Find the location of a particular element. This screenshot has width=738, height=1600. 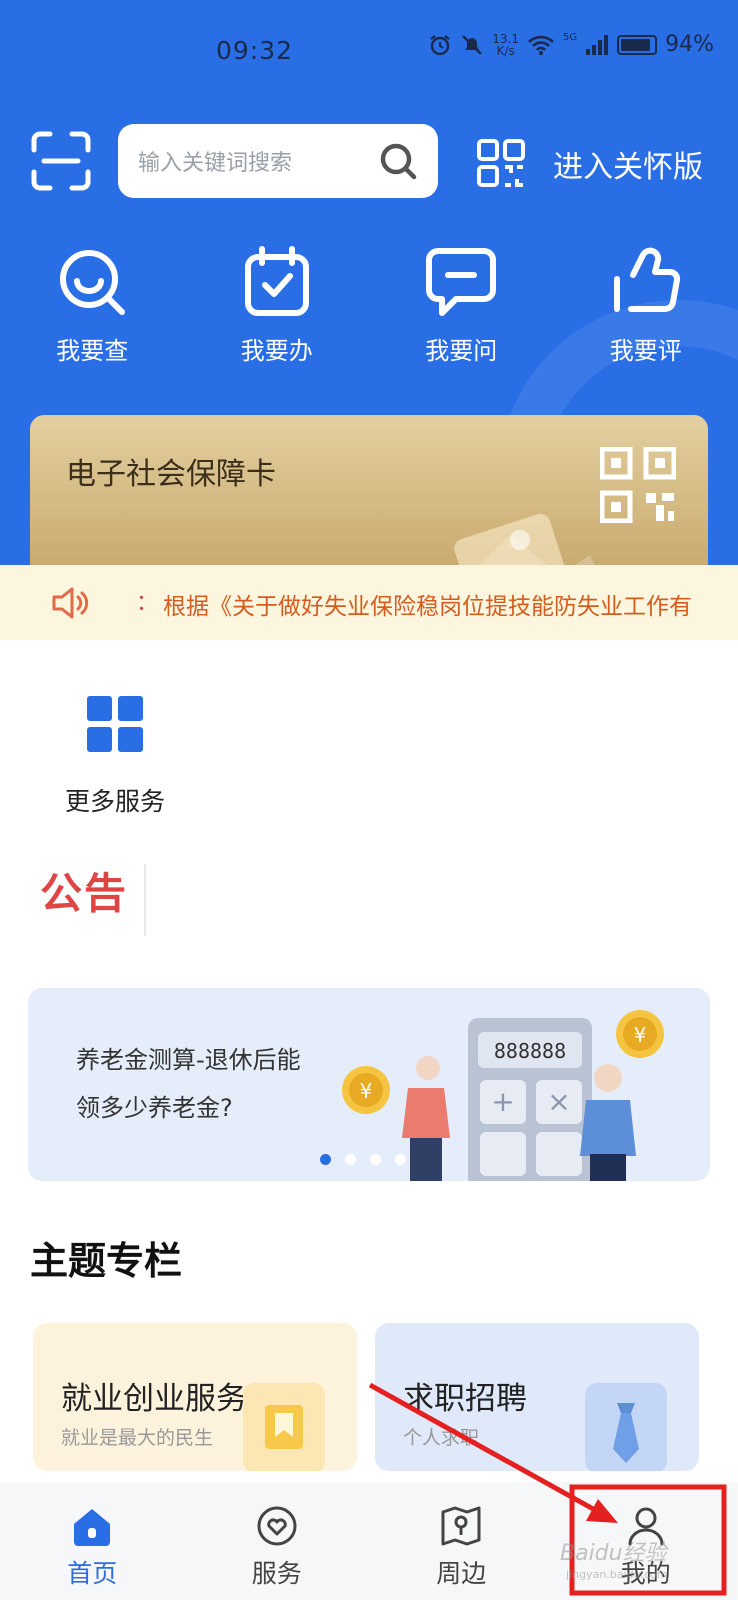

topic-card-jobs: 求职招聘 个人求职 is located at coordinates (537, 1397).